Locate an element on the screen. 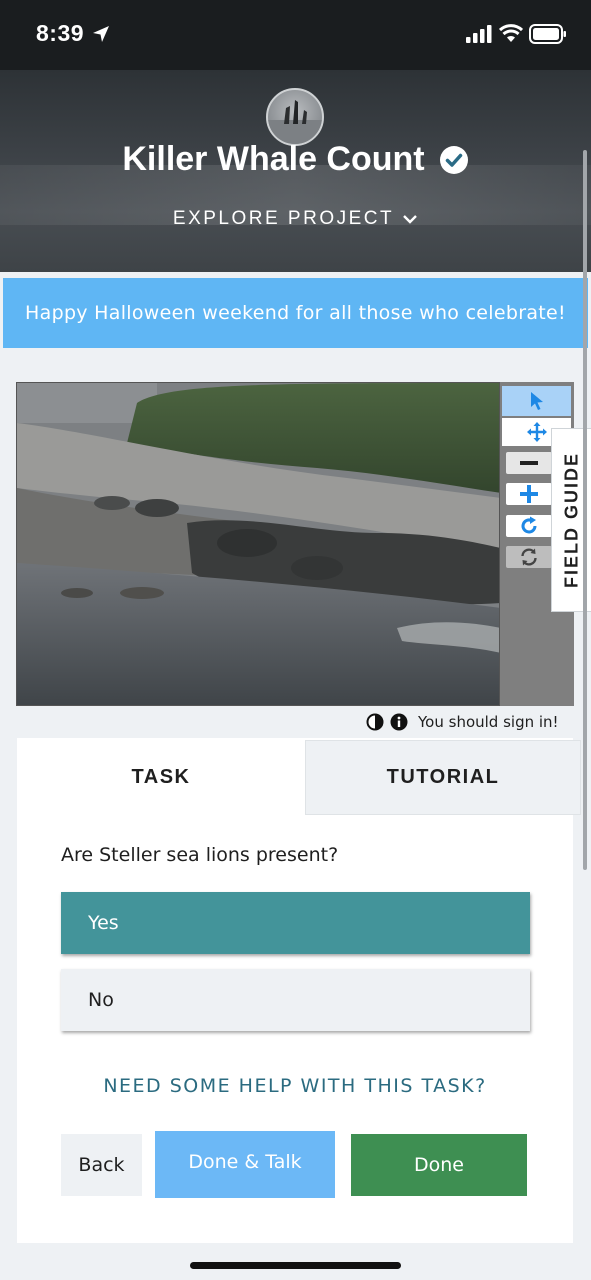 This screenshot has height=1280, width=591. zoom-in-button is located at coordinates (529, 494).